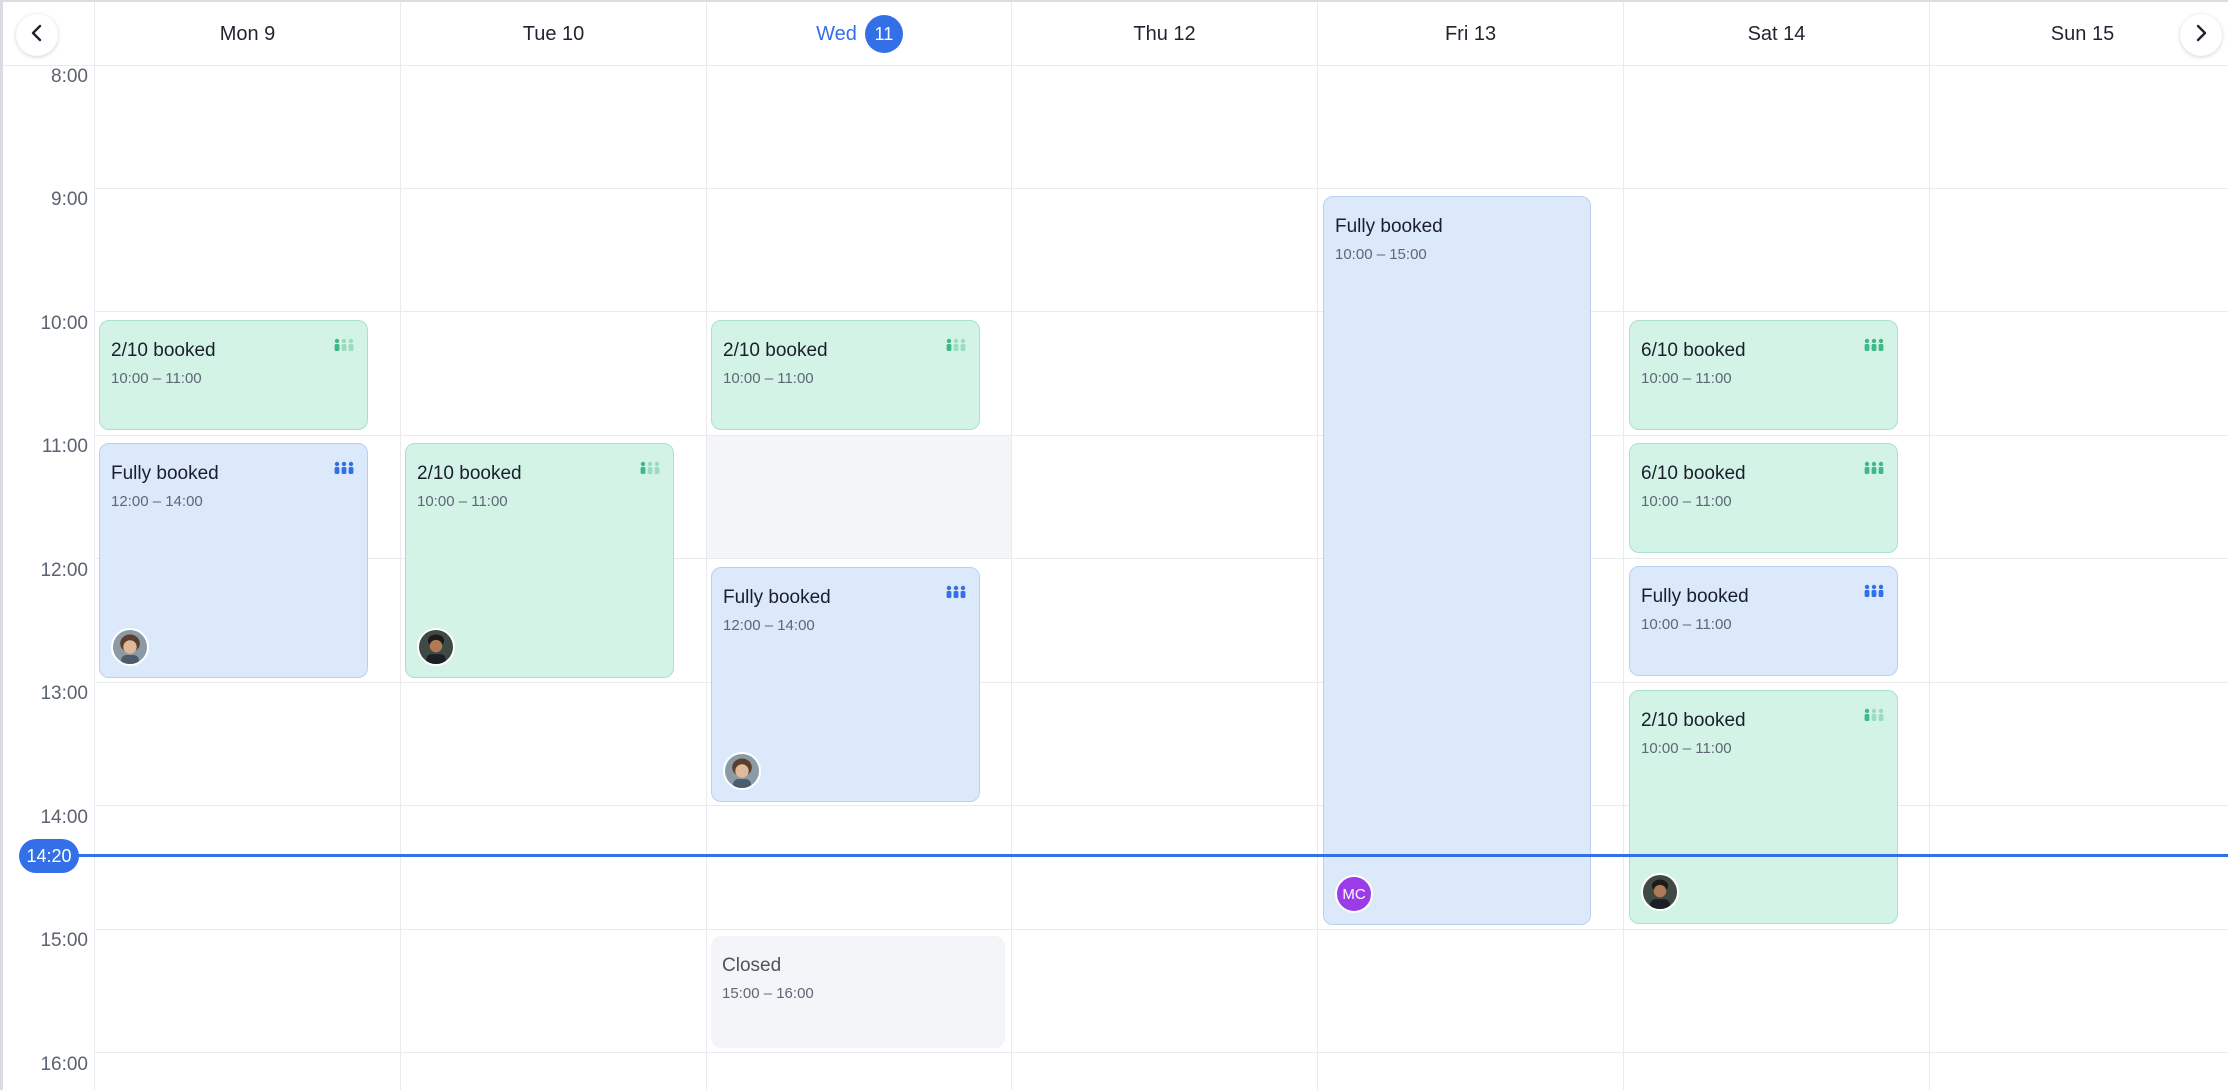 This screenshot has width=2228, height=1090. I want to click on day-header-wed: Wed 11, so click(859, 34).